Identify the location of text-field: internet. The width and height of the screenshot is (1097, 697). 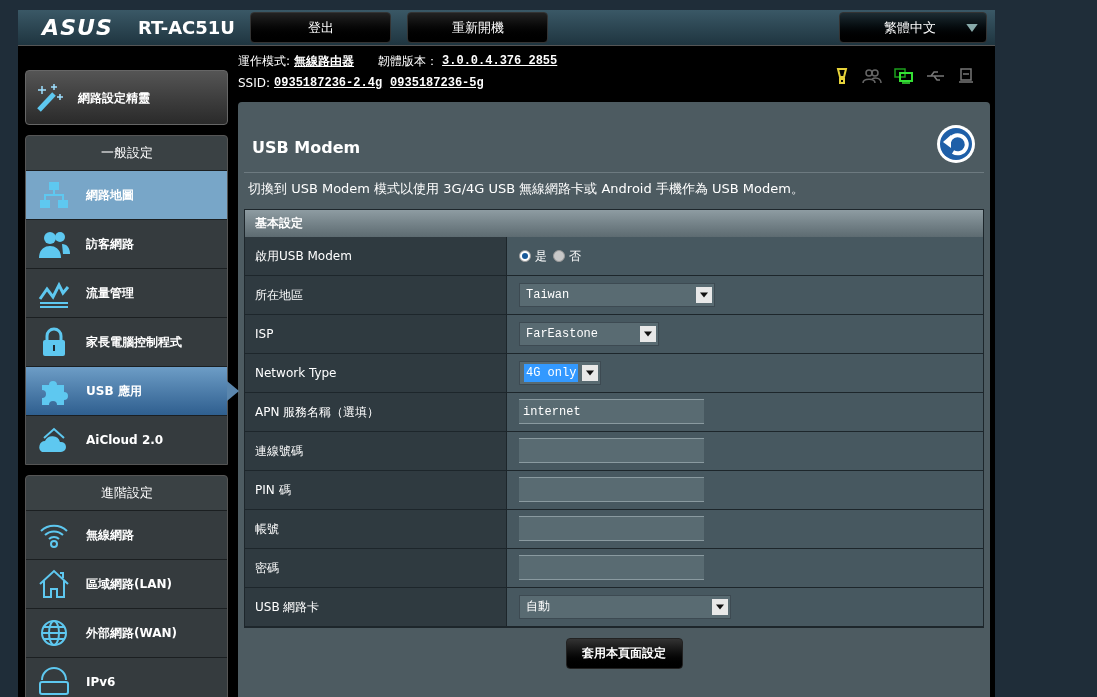
(611, 411).